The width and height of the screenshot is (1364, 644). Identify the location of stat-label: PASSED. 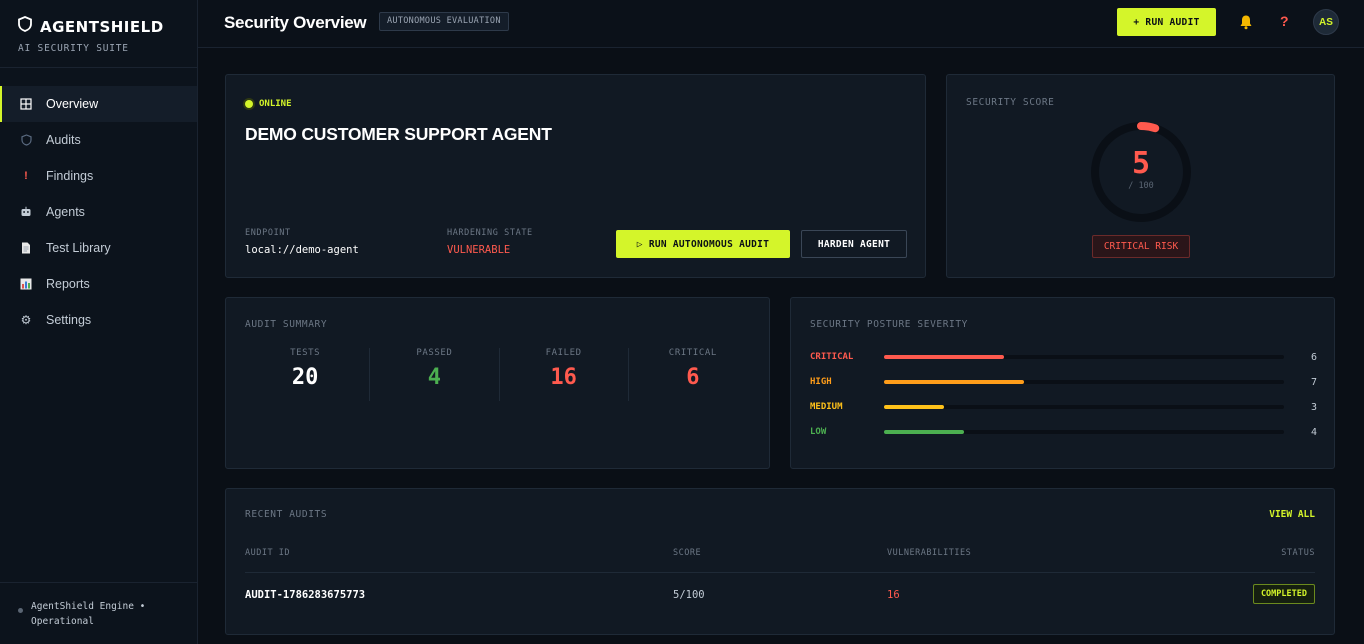
(434, 353).